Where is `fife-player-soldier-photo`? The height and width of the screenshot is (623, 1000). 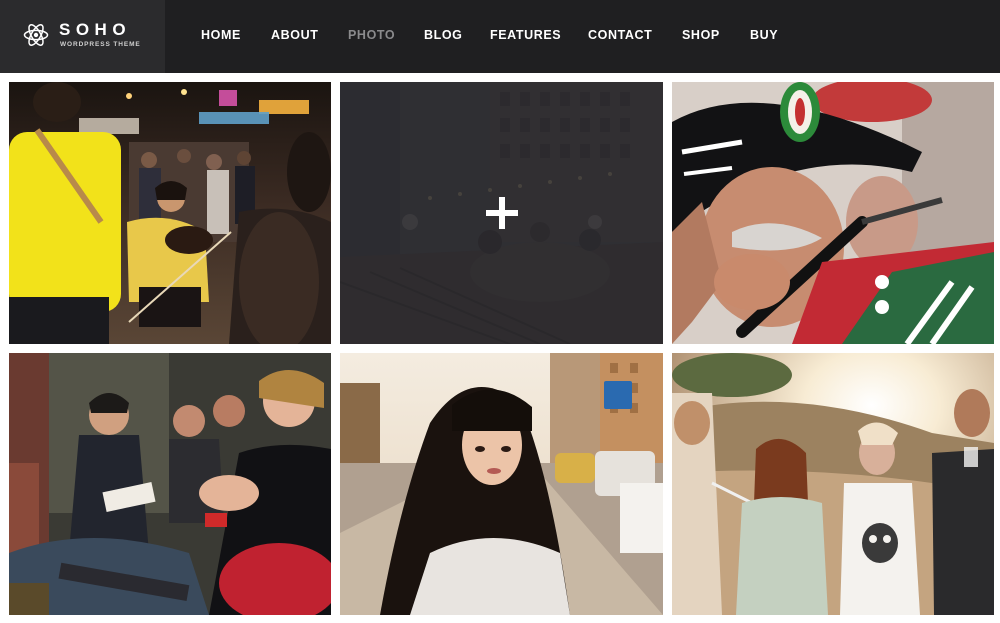 fife-player-soldier-photo is located at coordinates (833, 213).